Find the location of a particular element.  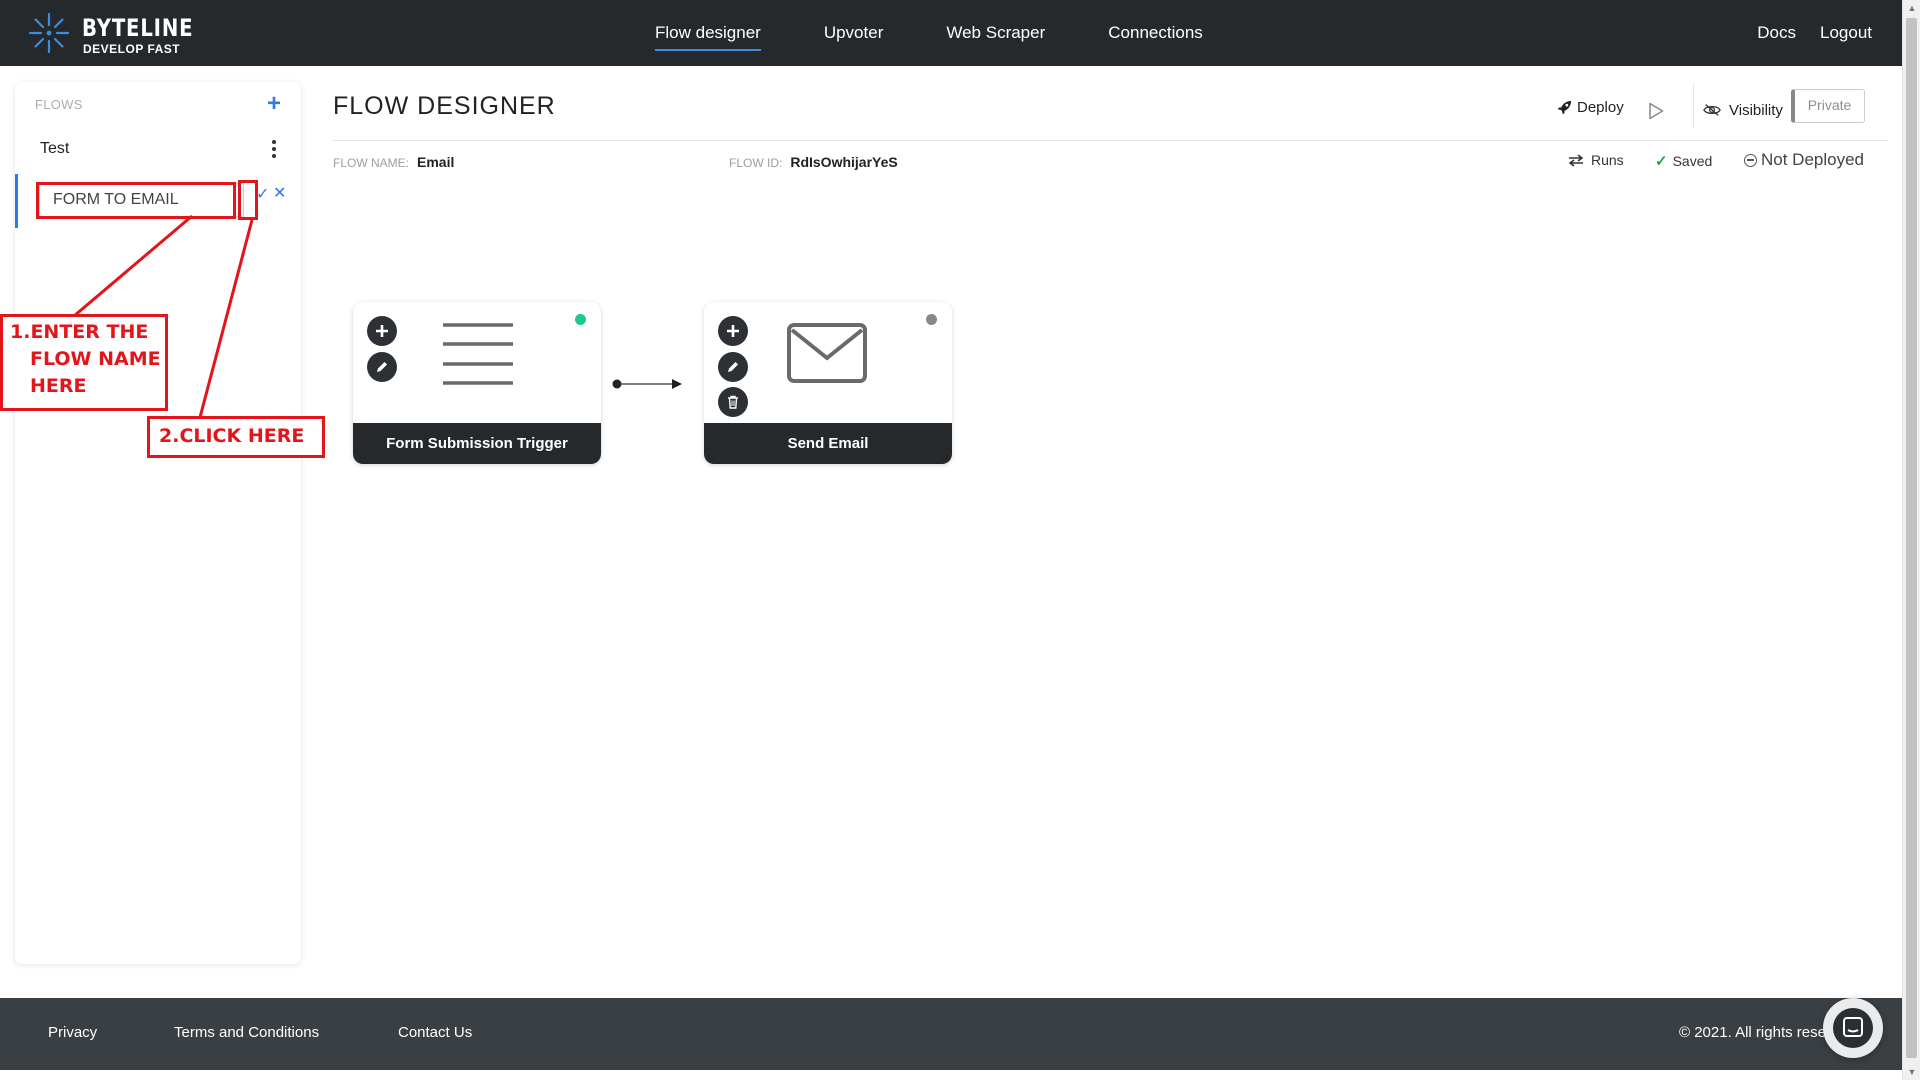

connector-arrow-icon is located at coordinates (647, 384).